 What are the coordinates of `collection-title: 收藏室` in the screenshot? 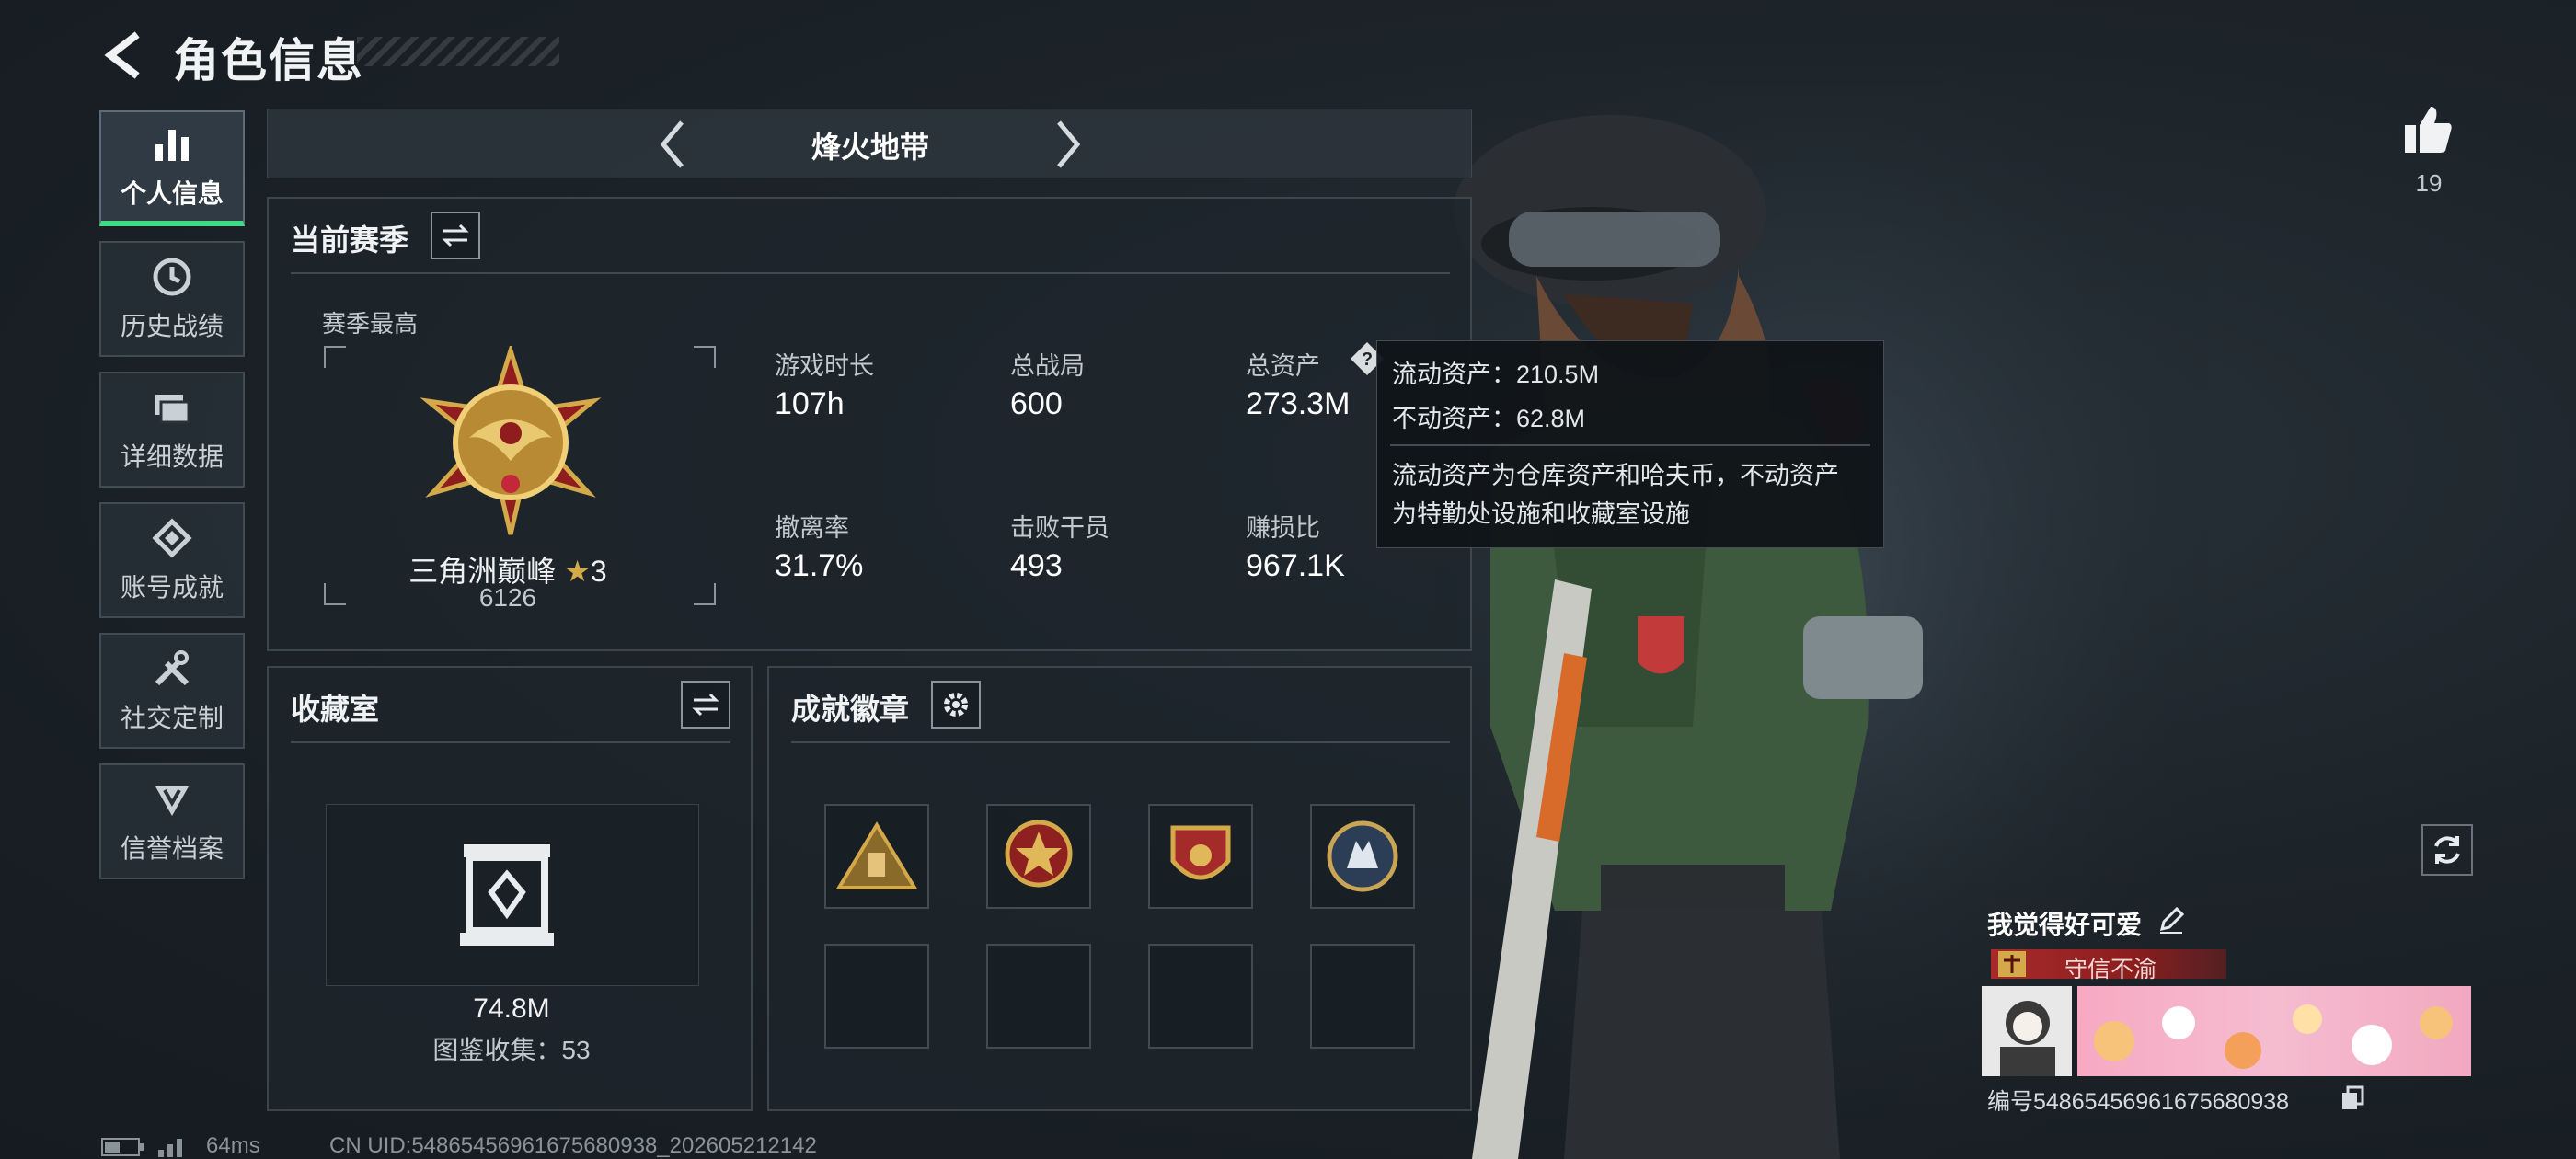 It's located at (335, 709).